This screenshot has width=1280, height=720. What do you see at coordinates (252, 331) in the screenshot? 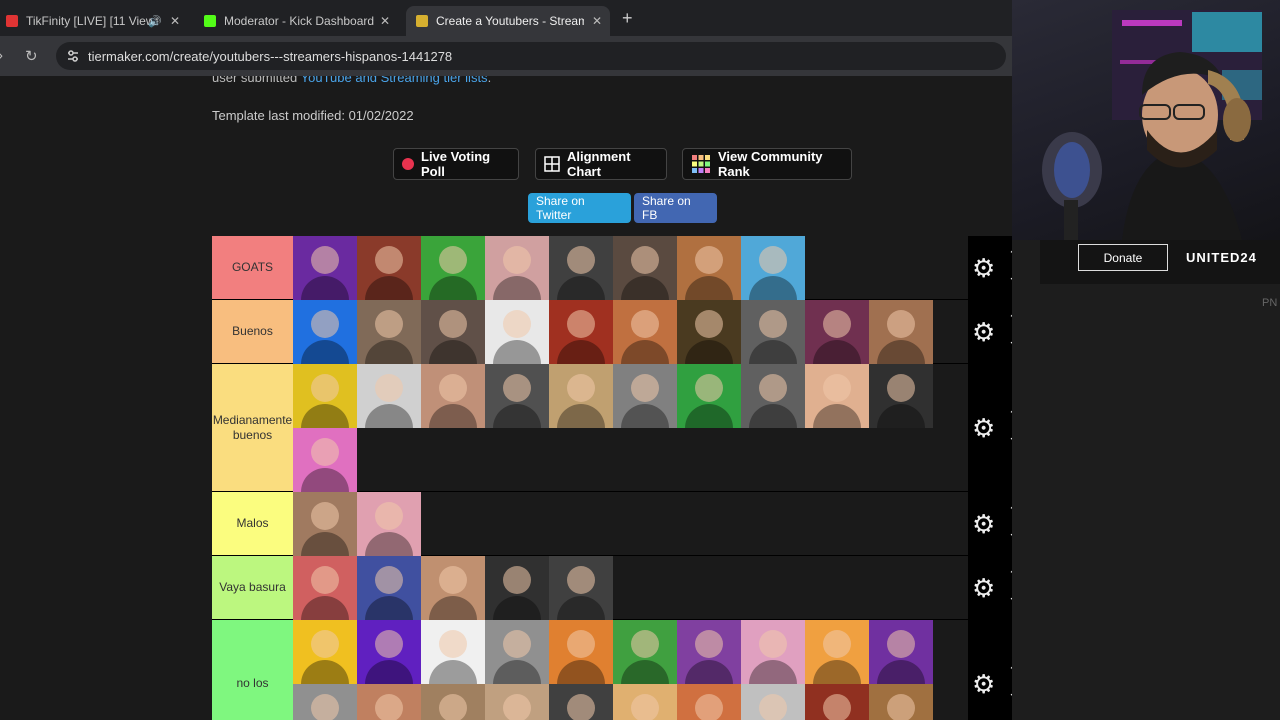
I see `tier-label: Buenos` at bounding box center [252, 331].